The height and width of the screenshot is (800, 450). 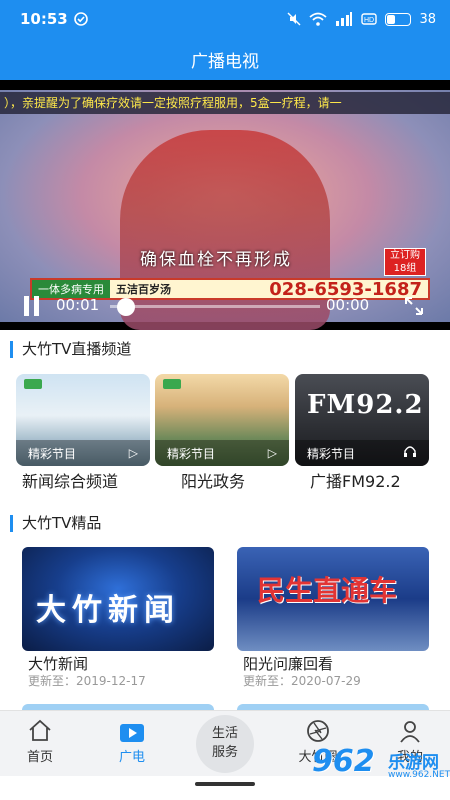 What do you see at coordinates (224, 752) in the screenshot?
I see `nav-center-line2: 服务` at bounding box center [224, 752].